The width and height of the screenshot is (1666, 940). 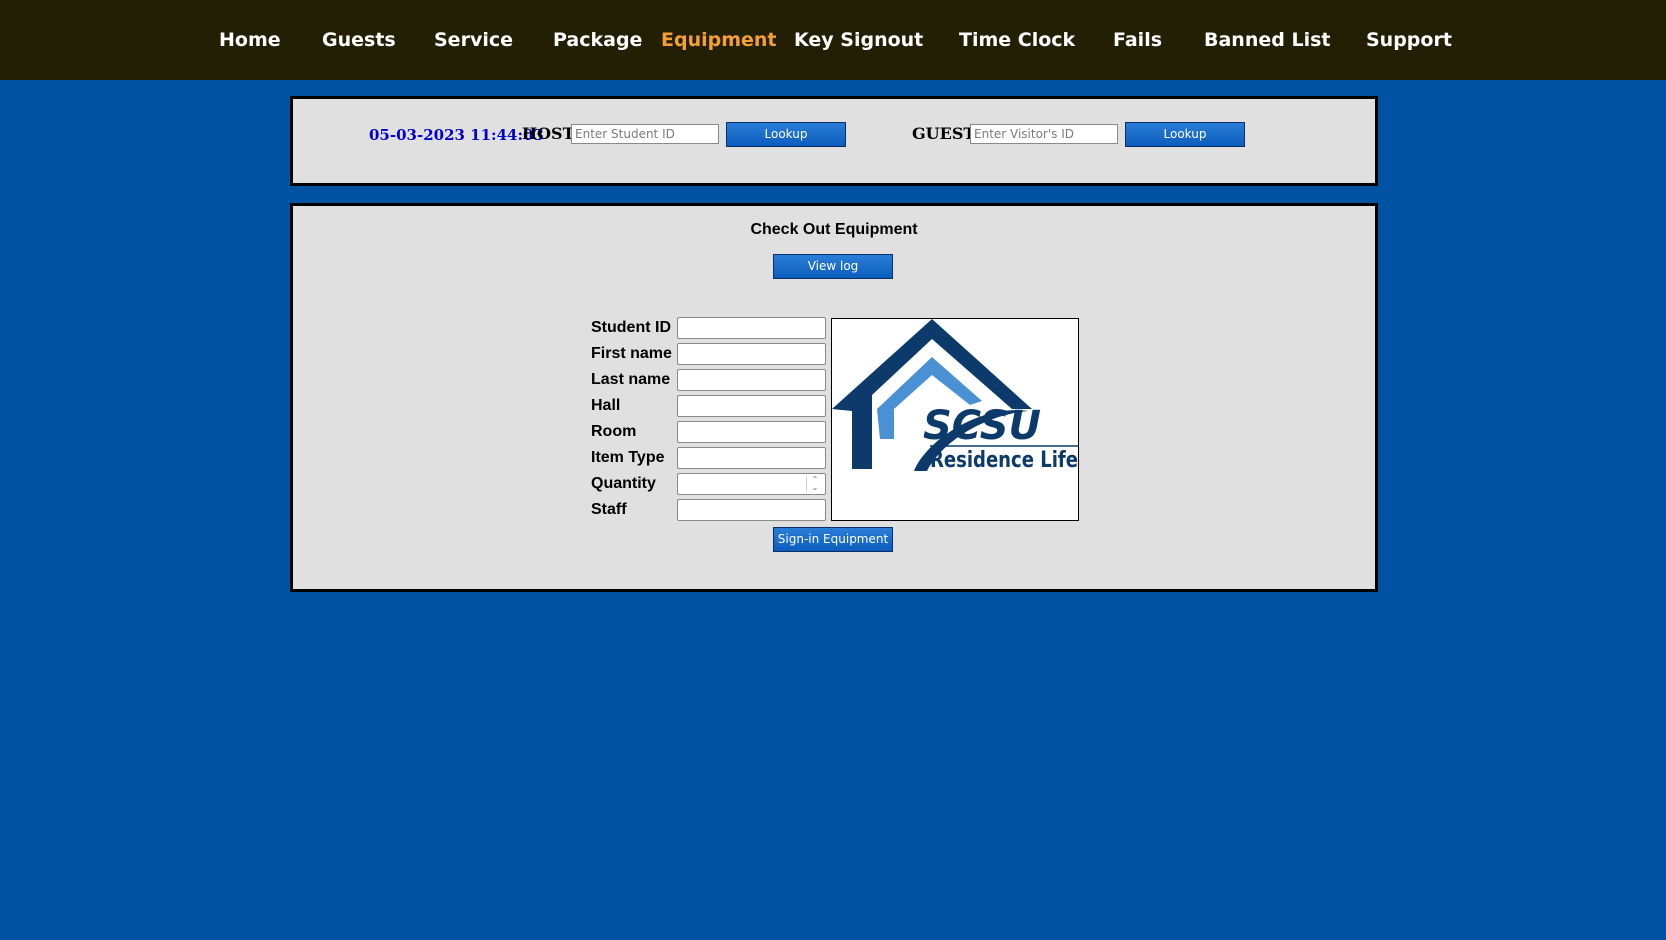 What do you see at coordinates (548, 133) in the screenshot?
I see `host-label: HOST` at bounding box center [548, 133].